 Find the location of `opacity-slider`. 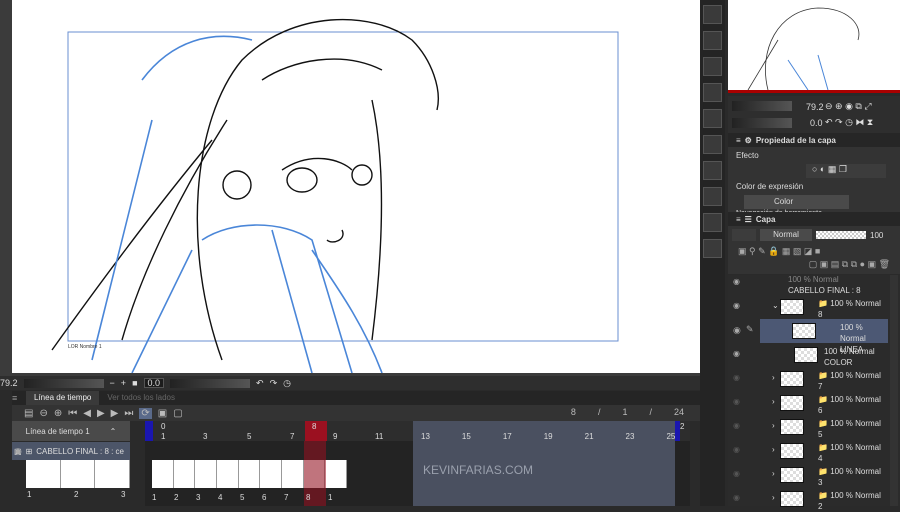

opacity-slider is located at coordinates (841, 235).